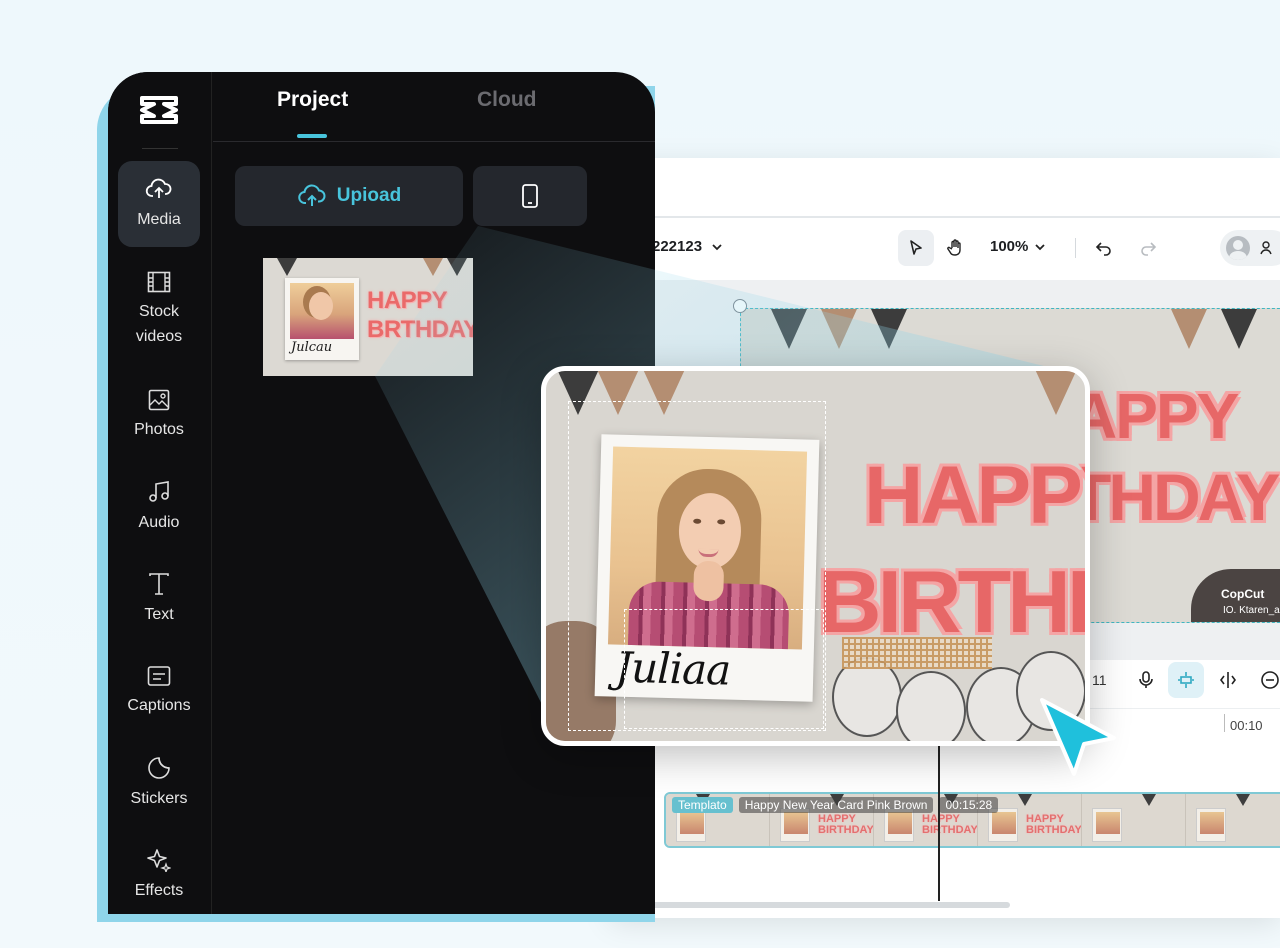 This screenshot has height=948, width=1280. What do you see at coordinates (159, 705) in the screenshot?
I see `sidebar-item-label: Captions` at bounding box center [159, 705].